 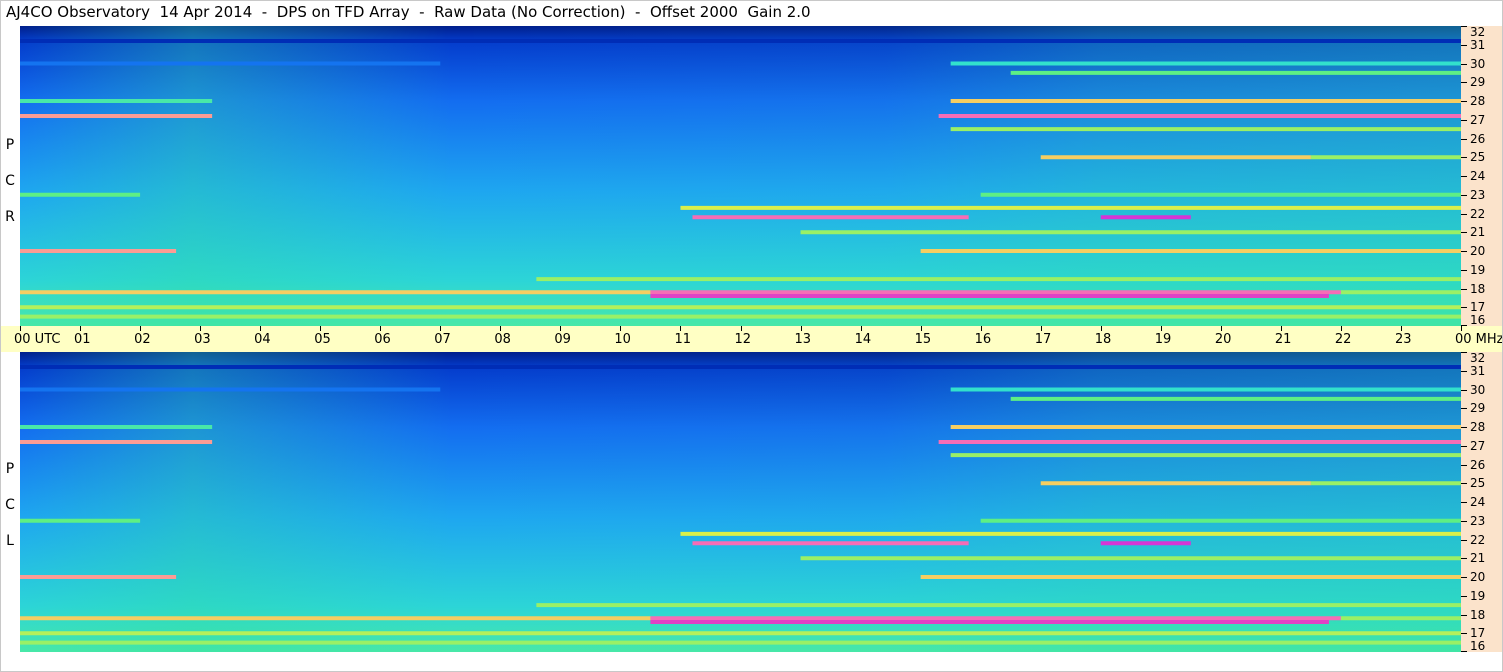 I want to click on frequency-tick-label: 17, so click(x=1478, y=307).